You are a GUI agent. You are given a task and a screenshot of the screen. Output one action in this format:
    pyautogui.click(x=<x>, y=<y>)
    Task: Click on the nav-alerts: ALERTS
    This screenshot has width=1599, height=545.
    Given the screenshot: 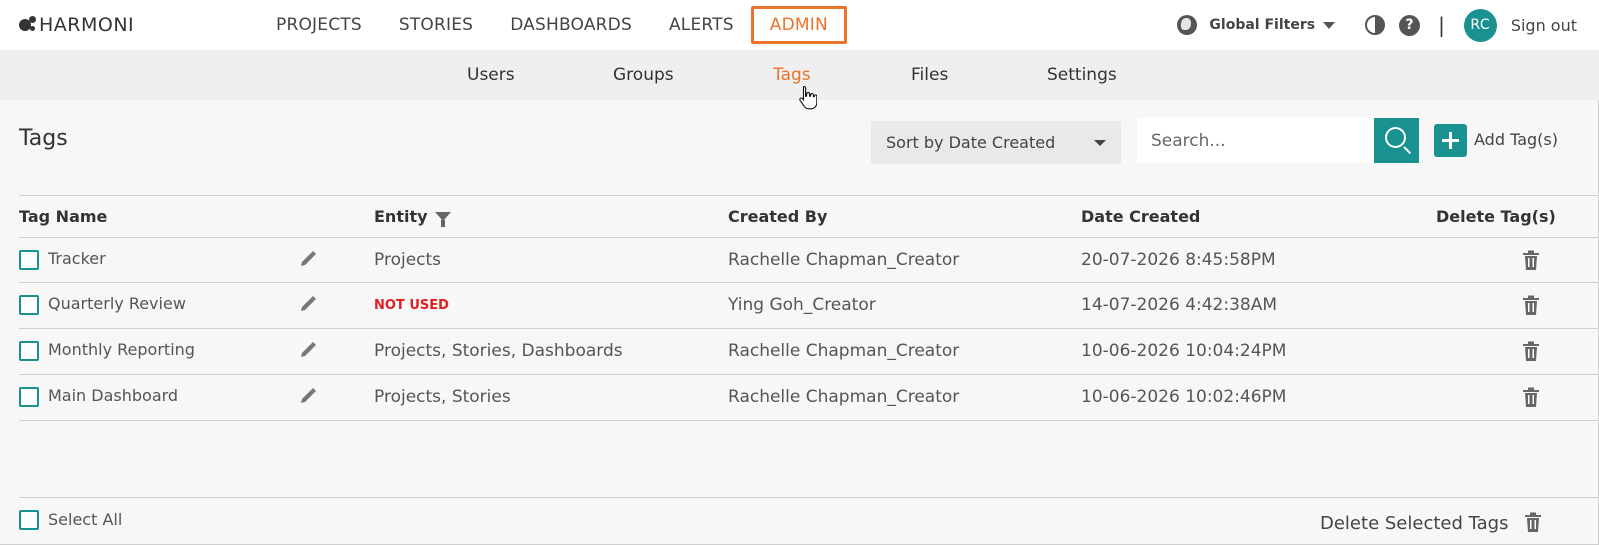 What is the action you would take?
    pyautogui.click(x=701, y=25)
    